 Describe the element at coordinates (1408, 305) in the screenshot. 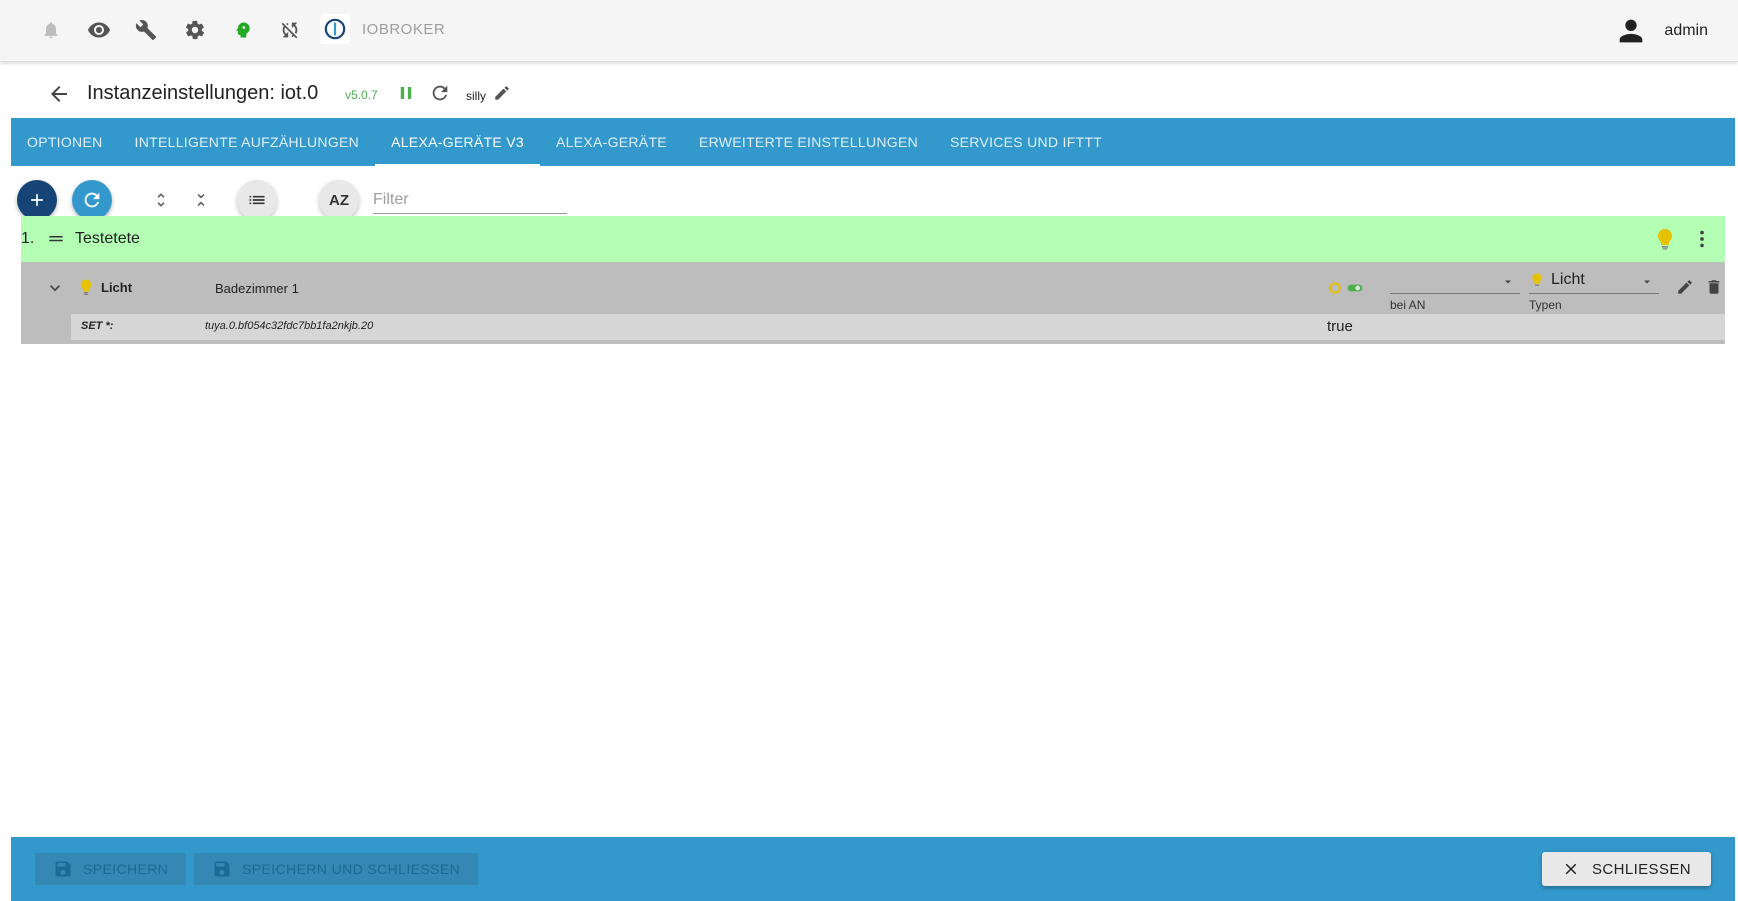

I see `on-value-label: bei AN` at that location.